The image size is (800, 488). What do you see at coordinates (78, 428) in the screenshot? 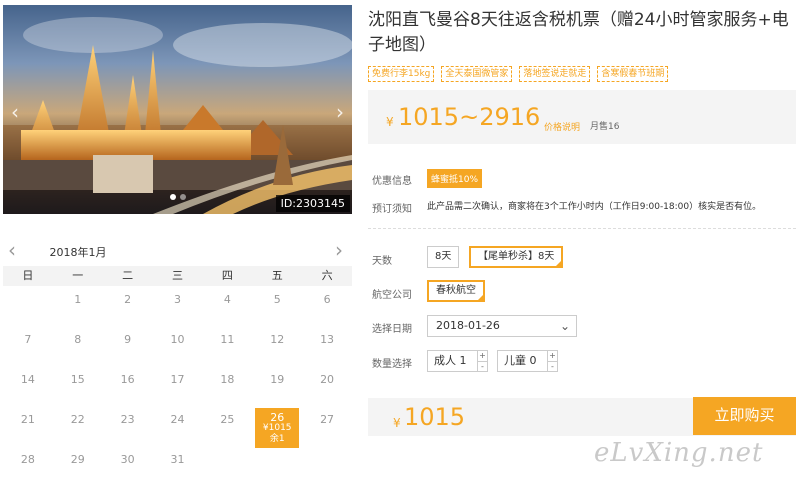
I see `calendar-day: 22` at bounding box center [78, 428].